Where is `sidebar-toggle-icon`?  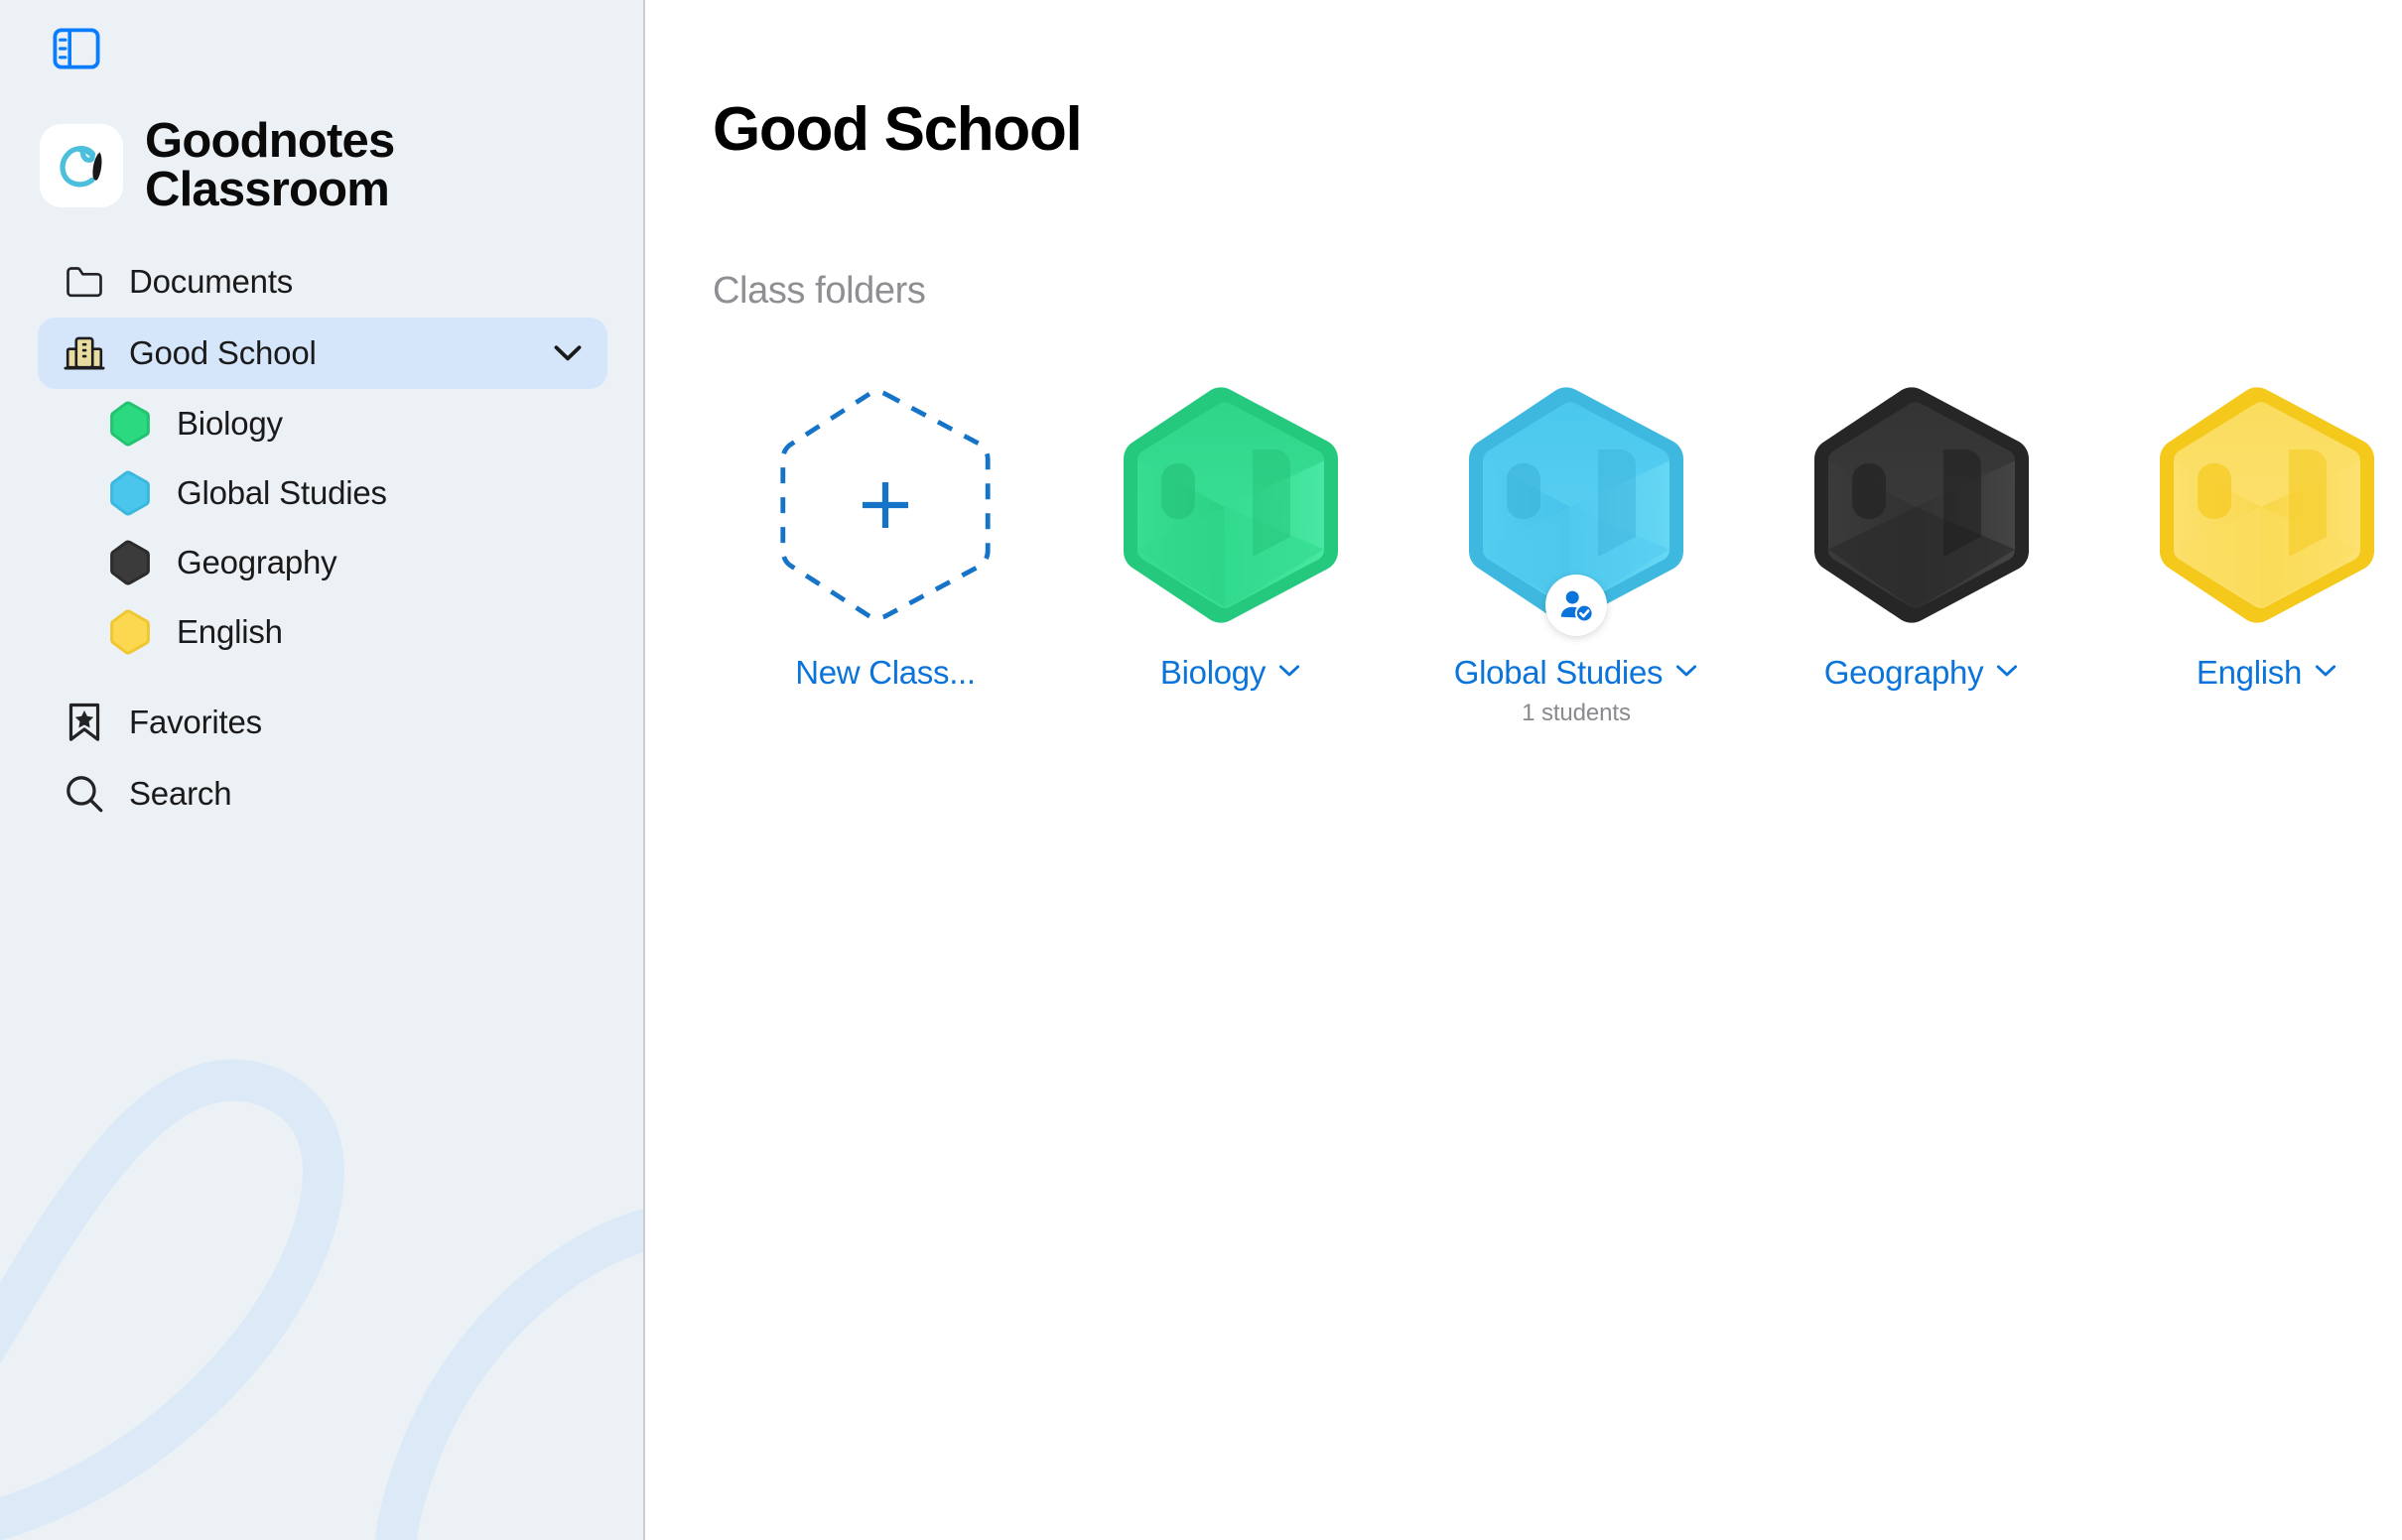
sidebar-toggle-icon is located at coordinates (76, 48).